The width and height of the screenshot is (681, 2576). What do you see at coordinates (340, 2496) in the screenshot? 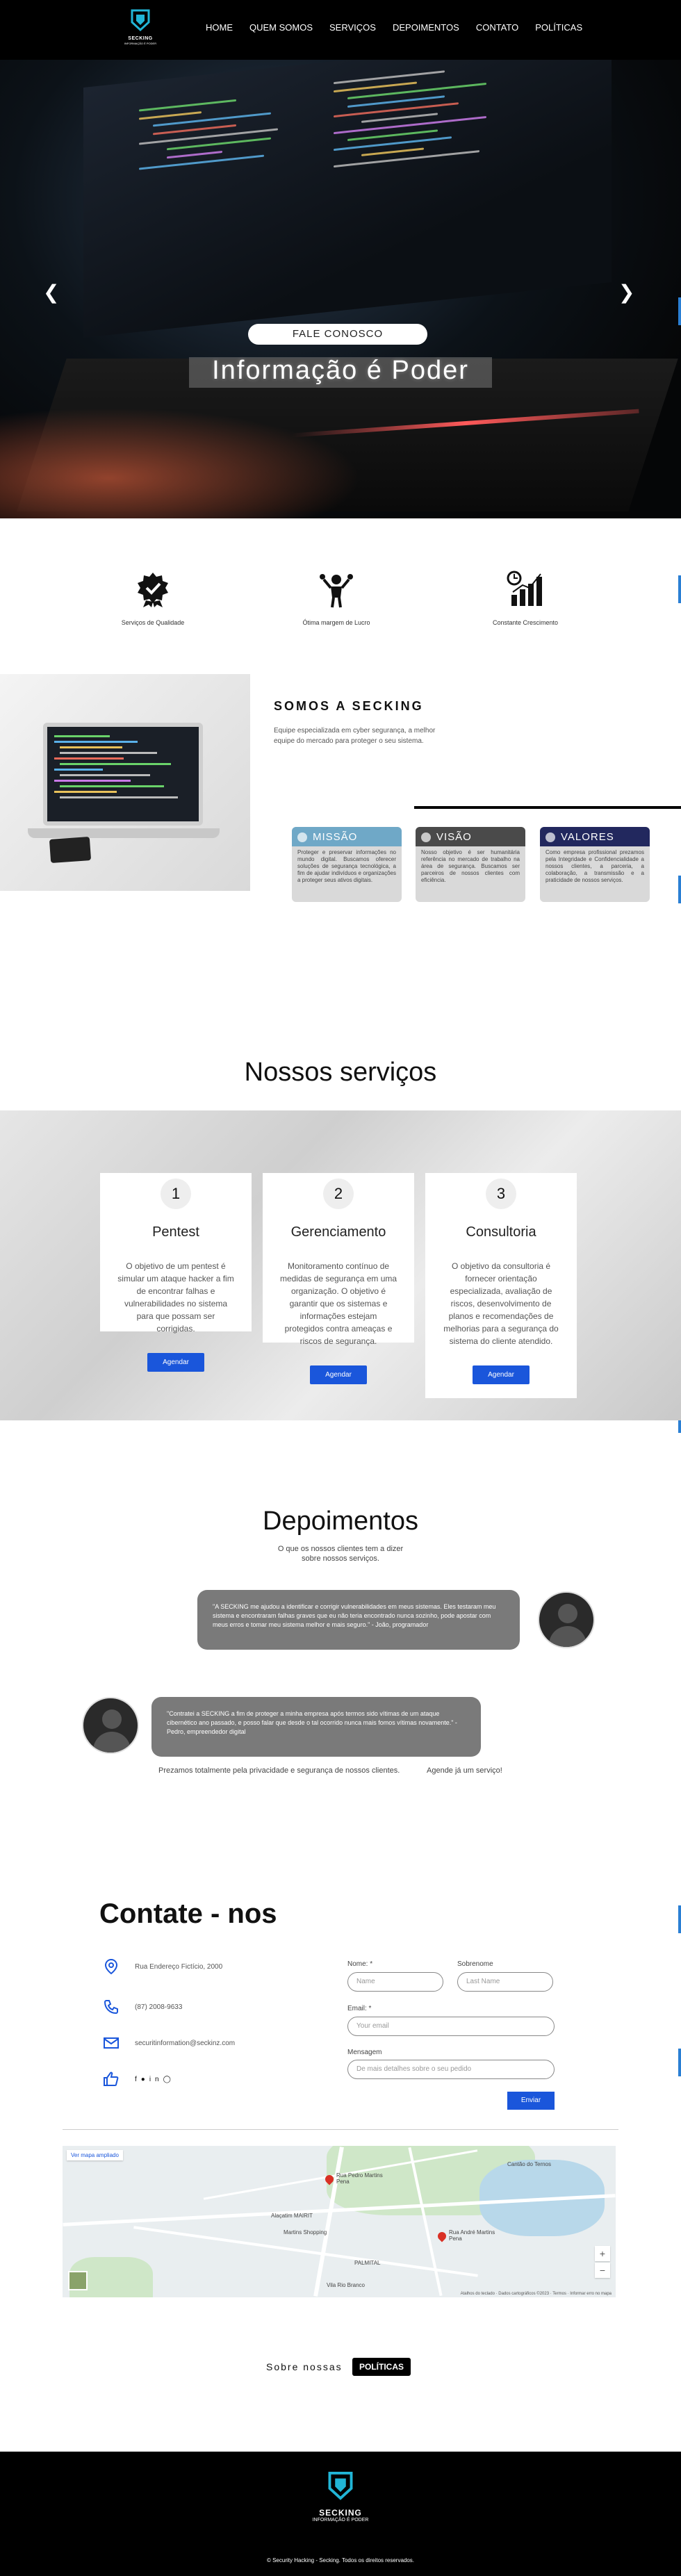
I see `footer-logo: SECKING INFORMAÇÃO É PODER` at bounding box center [340, 2496].